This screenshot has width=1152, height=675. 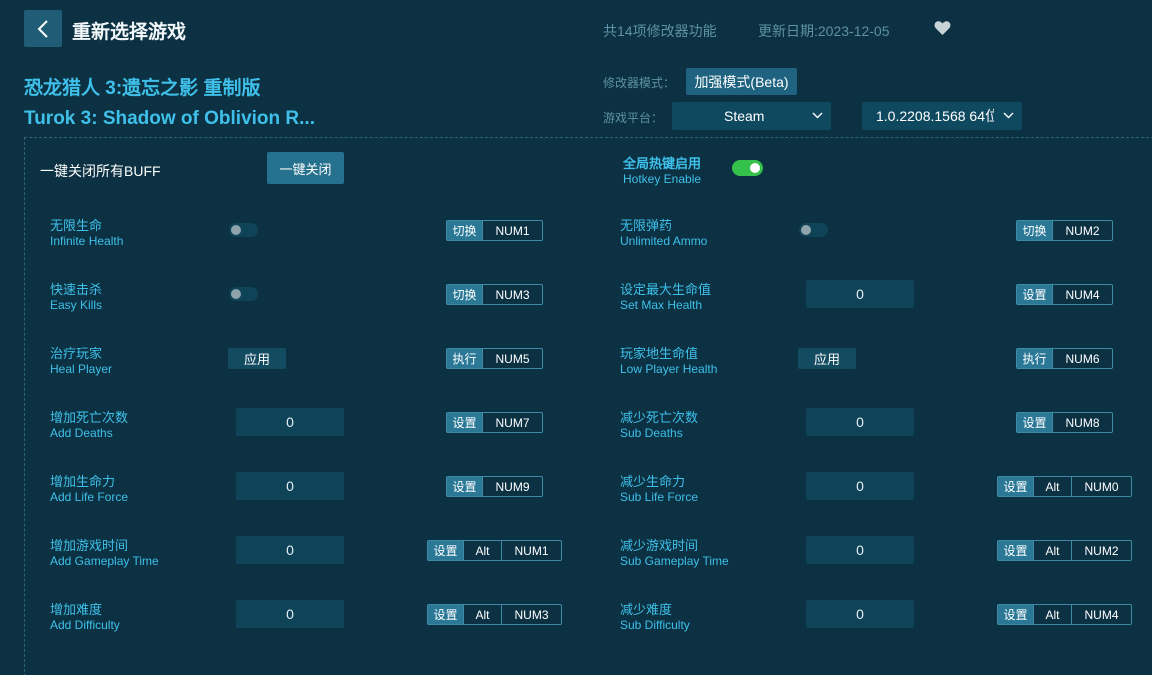 What do you see at coordinates (942, 28) in the screenshot?
I see `heart-icon` at bounding box center [942, 28].